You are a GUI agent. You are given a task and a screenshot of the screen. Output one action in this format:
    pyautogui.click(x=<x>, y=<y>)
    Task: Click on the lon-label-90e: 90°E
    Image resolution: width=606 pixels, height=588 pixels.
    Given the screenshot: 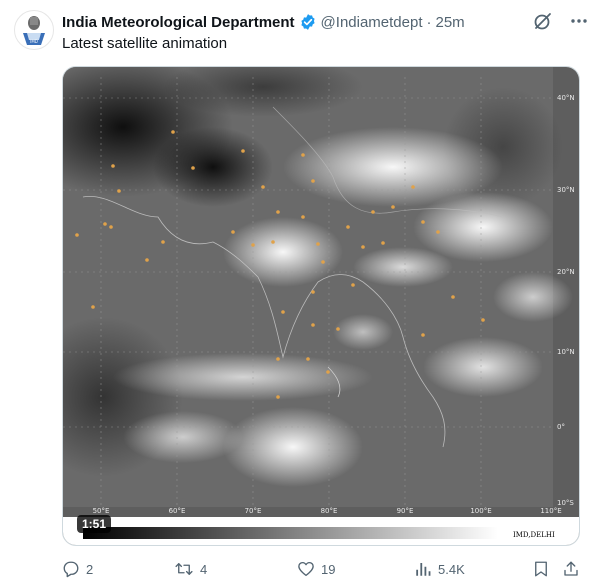 What is the action you would take?
    pyautogui.click(x=405, y=511)
    